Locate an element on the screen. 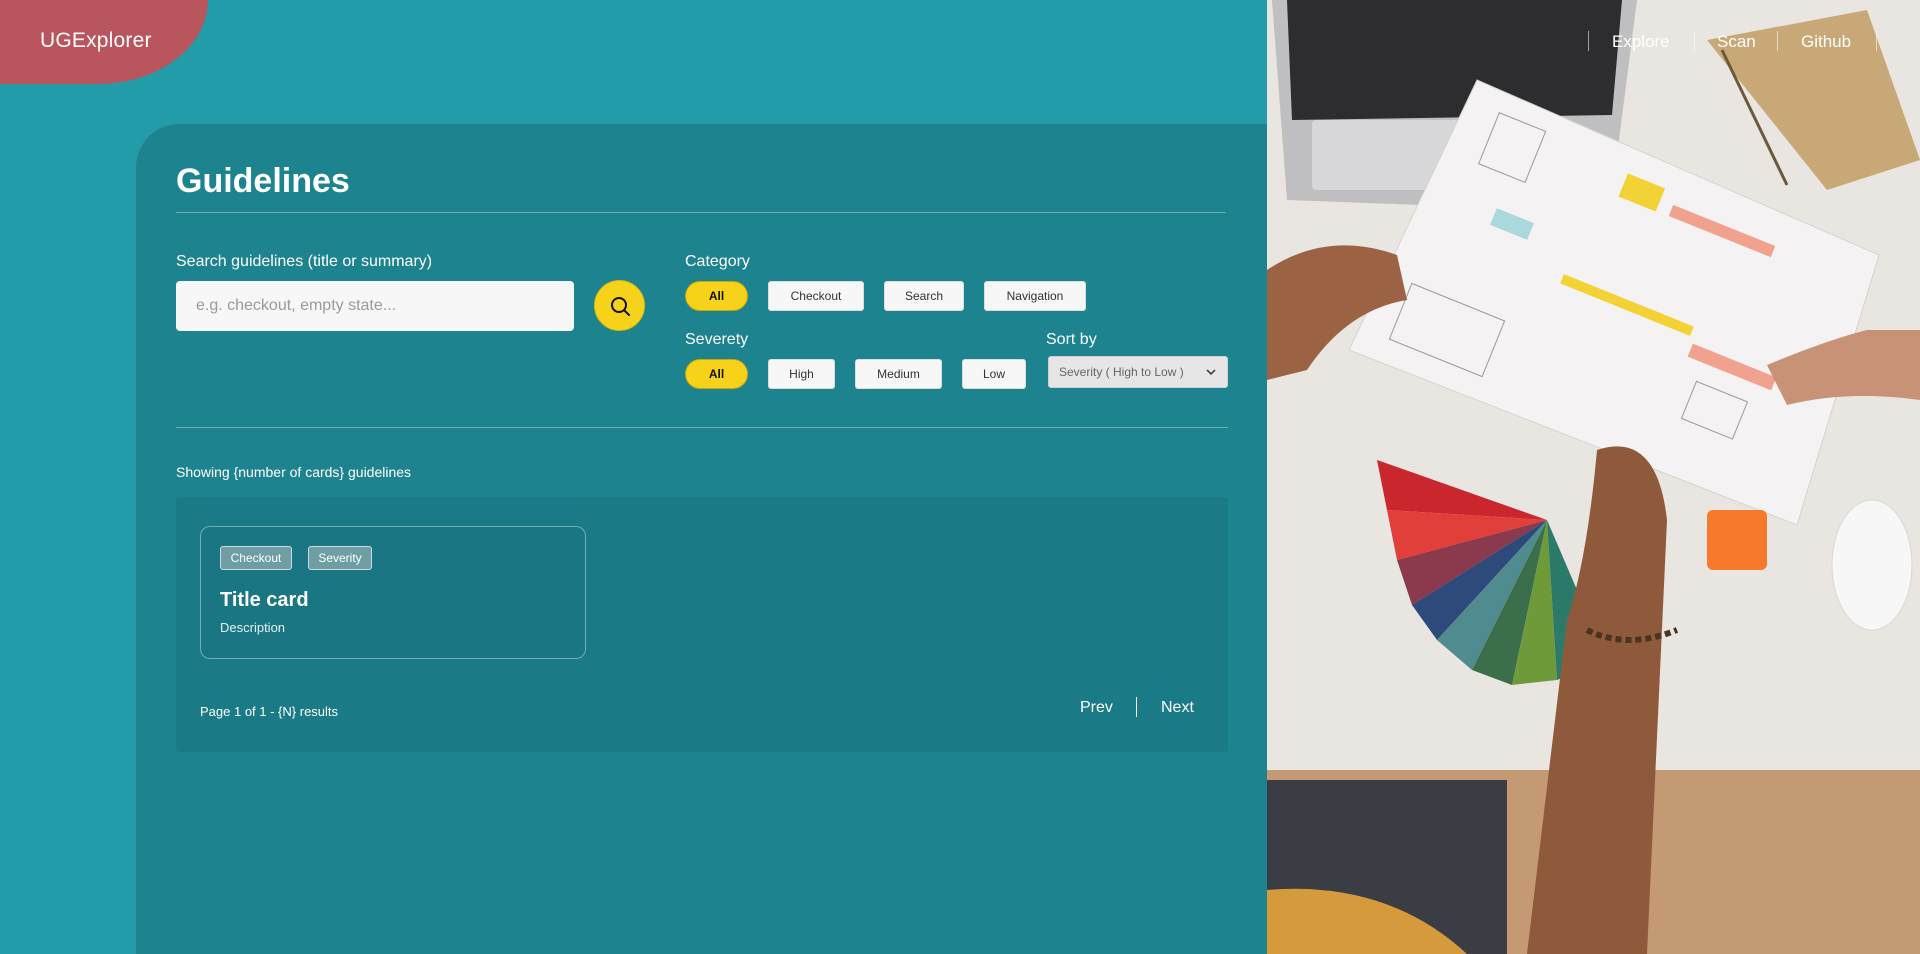 The height and width of the screenshot is (954, 1920). severity-chip-low: Low is located at coordinates (994, 374).